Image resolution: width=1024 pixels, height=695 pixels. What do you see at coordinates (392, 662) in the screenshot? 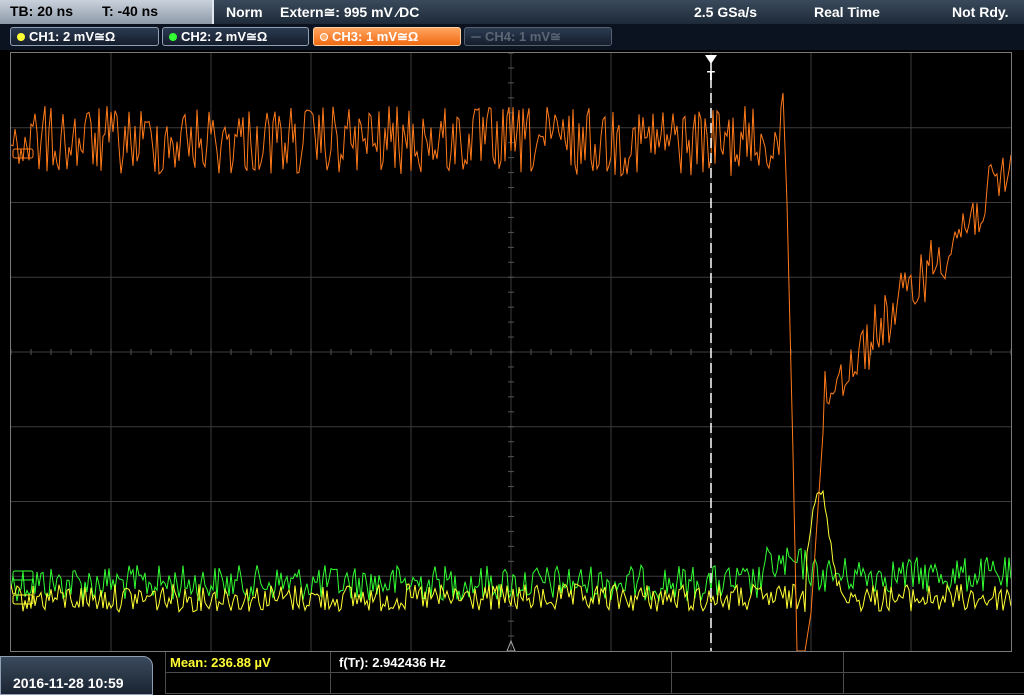
I see `frequency-value: f(Tr): 2.942436 Hz` at bounding box center [392, 662].